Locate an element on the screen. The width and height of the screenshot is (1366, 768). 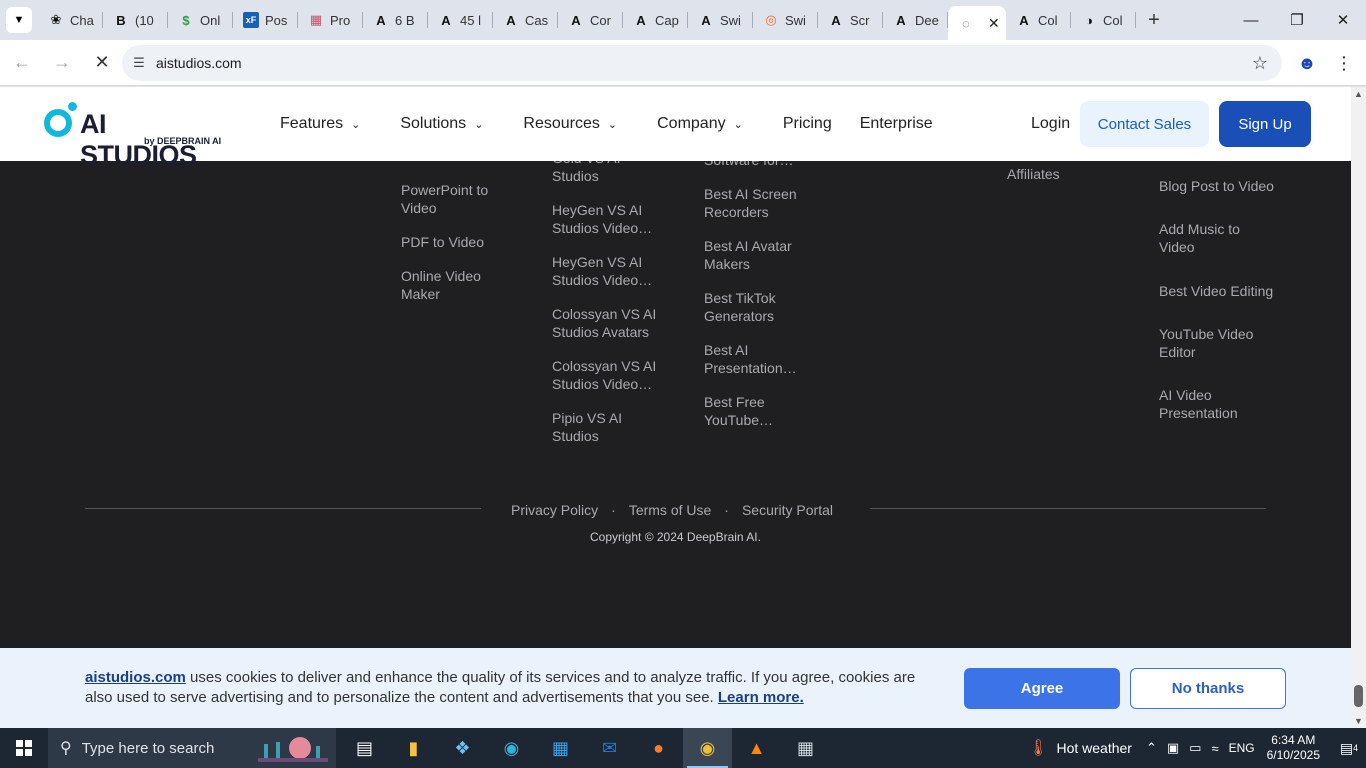
learn-more-link: Learn more. is located at coordinates (761, 697).